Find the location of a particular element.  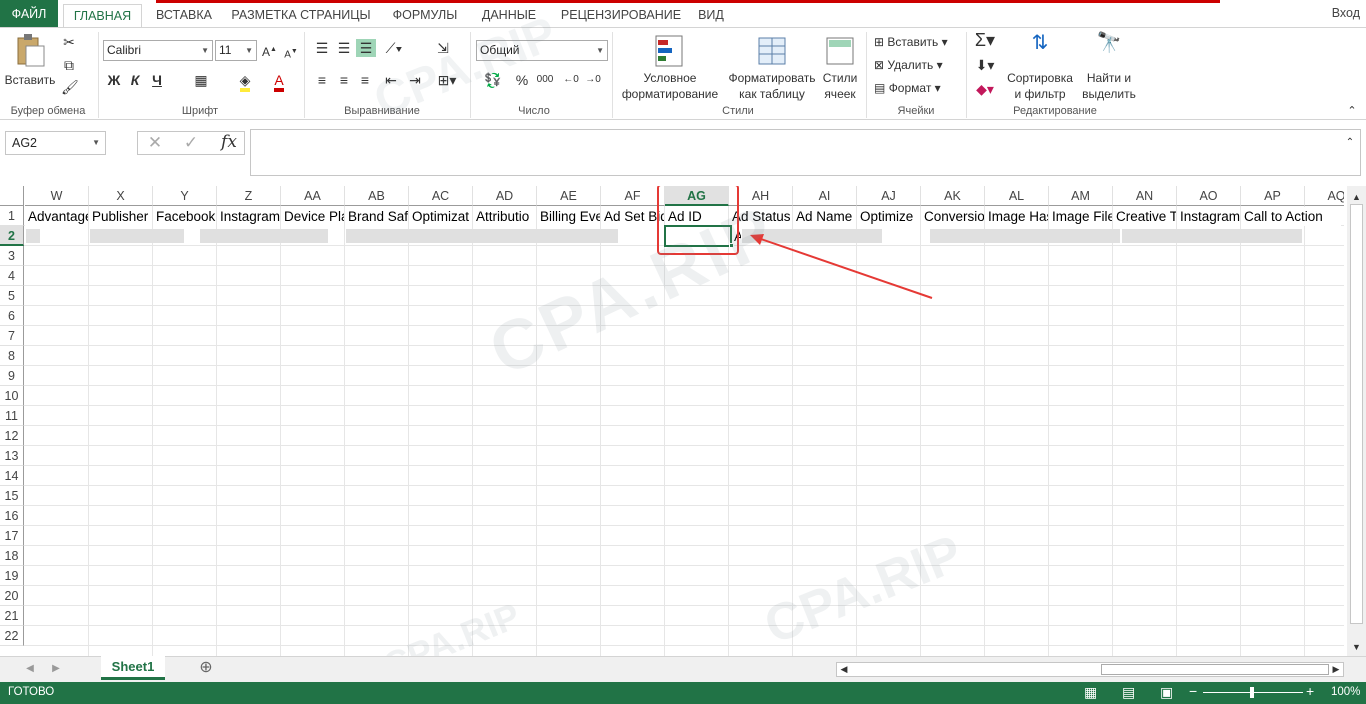

row-header-2: 2 is located at coordinates (12, 236).